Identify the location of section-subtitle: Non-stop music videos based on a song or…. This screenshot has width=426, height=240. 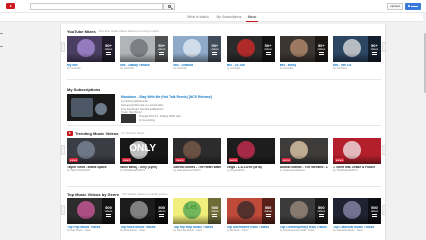
(128, 31).